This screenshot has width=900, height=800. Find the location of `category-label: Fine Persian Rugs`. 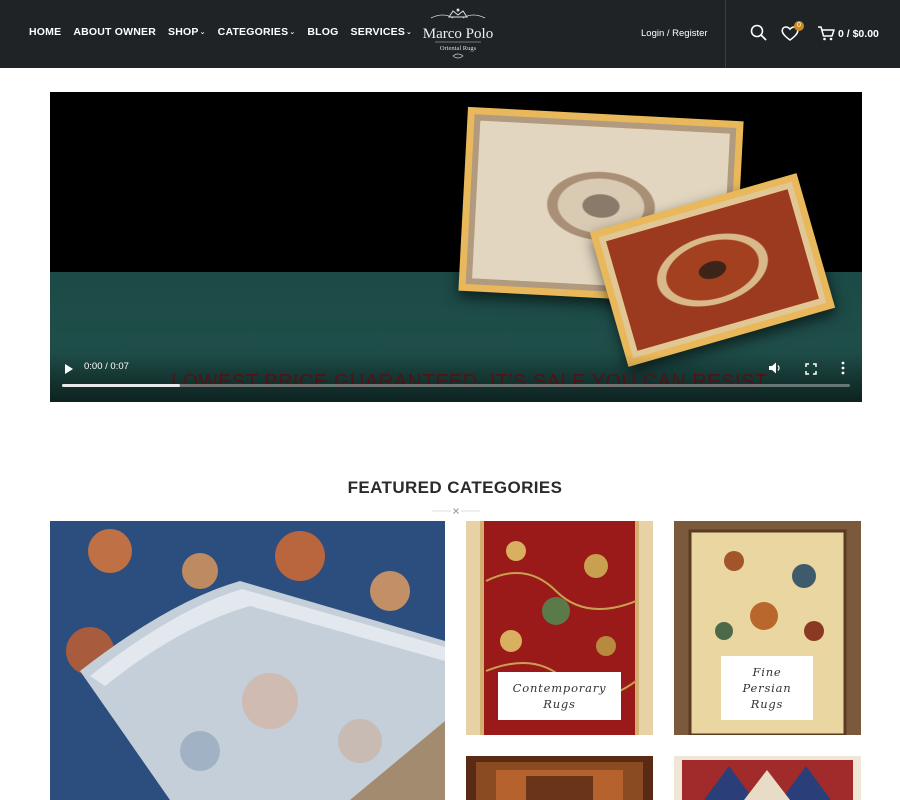

category-label: Fine Persian Rugs is located at coordinates (767, 688).